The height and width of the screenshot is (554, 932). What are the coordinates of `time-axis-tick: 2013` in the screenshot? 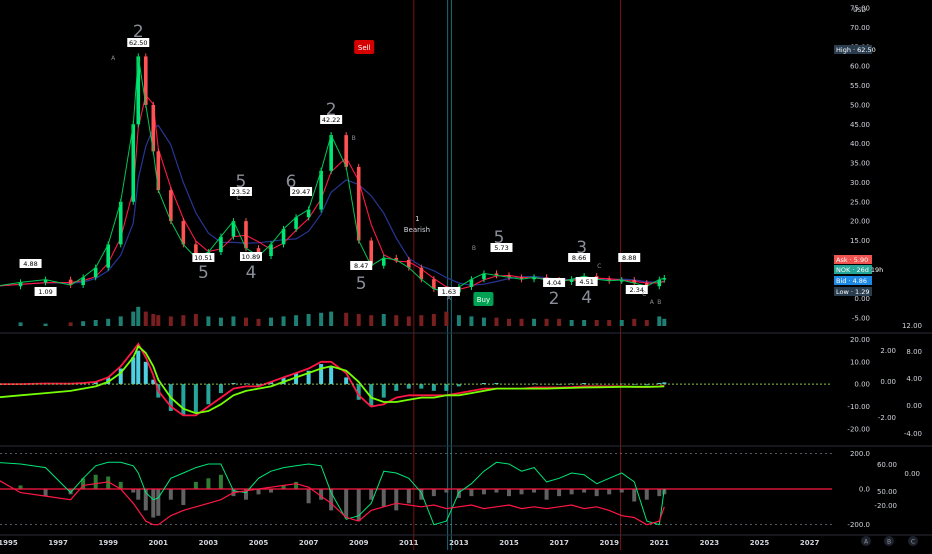 It's located at (459, 543).